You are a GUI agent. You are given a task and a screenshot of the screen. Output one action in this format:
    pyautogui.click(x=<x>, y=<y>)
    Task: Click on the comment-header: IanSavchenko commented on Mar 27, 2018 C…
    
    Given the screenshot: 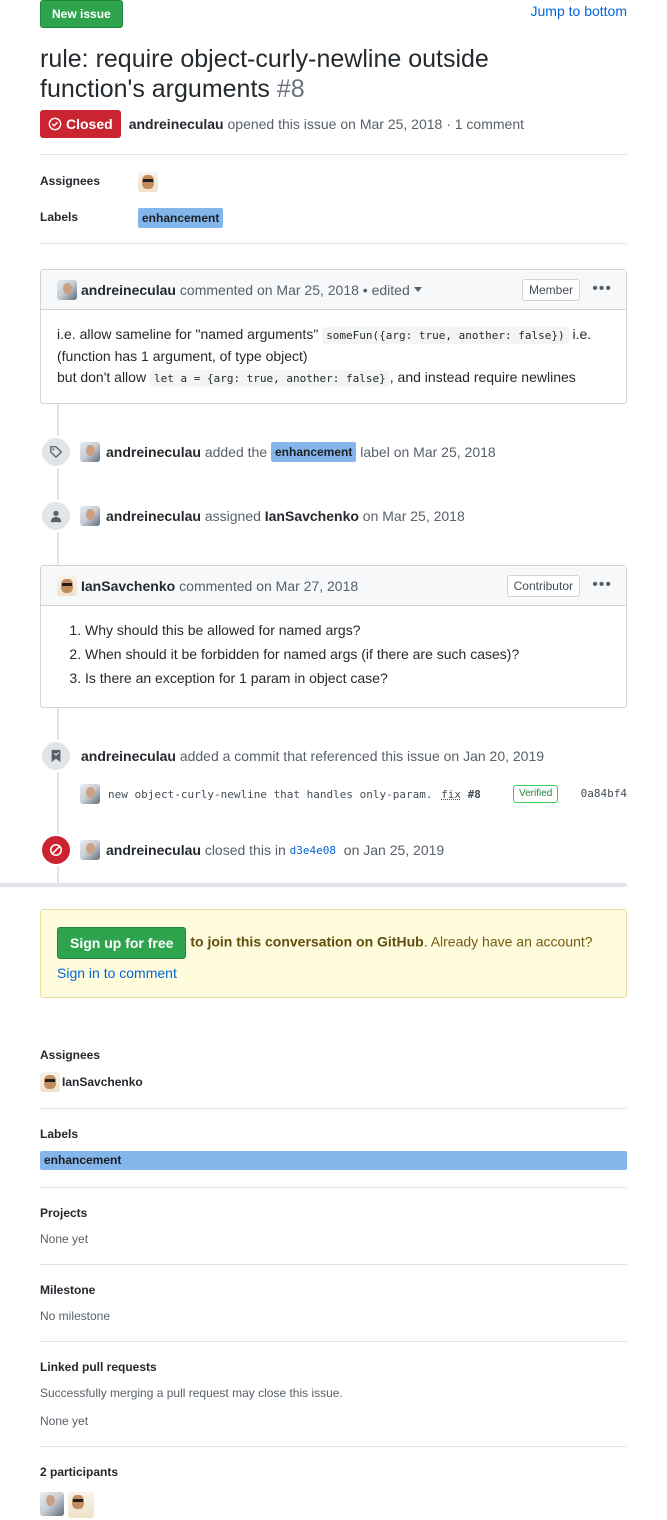 What is the action you would take?
    pyautogui.click(x=333, y=586)
    